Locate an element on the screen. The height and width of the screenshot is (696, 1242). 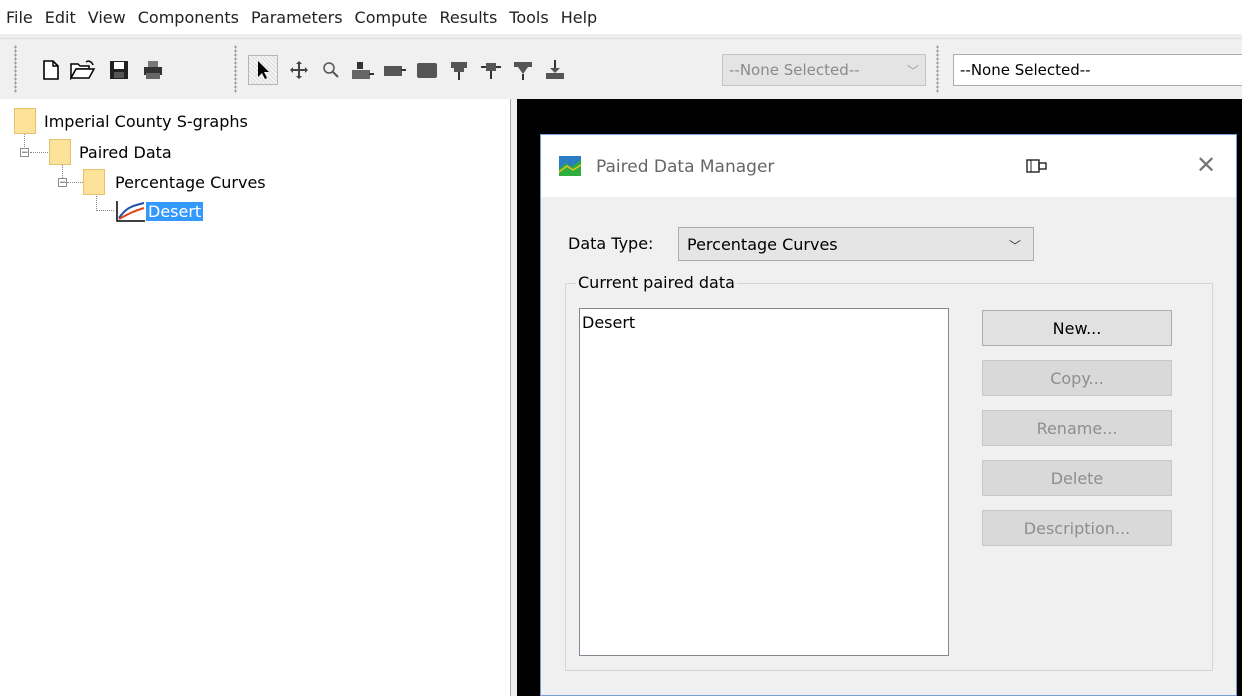
close-icon: ✕ is located at coordinates (1206, 165).